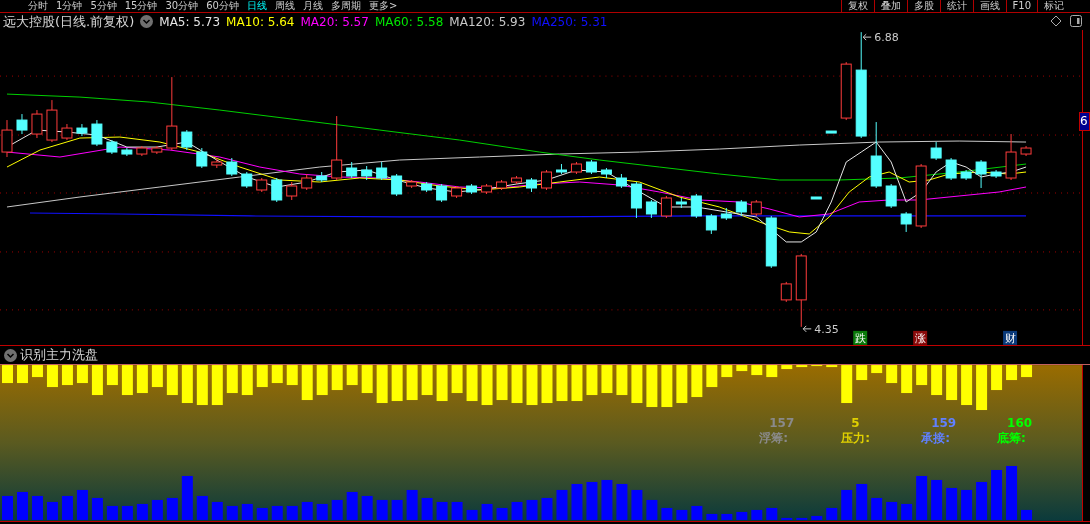  Describe the element at coordinates (383, 6) in the screenshot. I see `period-tab: 更多>` at that location.